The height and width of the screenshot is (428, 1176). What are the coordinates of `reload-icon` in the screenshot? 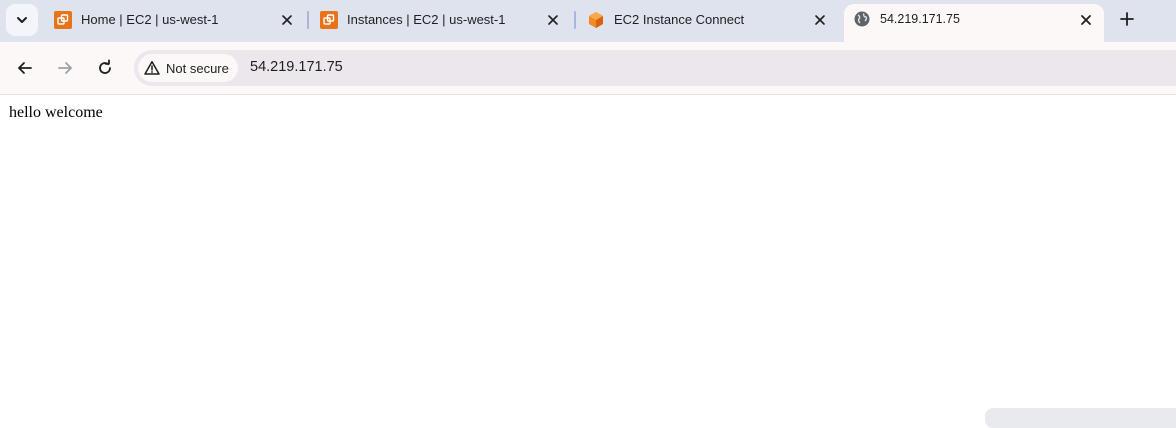 It's located at (105, 66).